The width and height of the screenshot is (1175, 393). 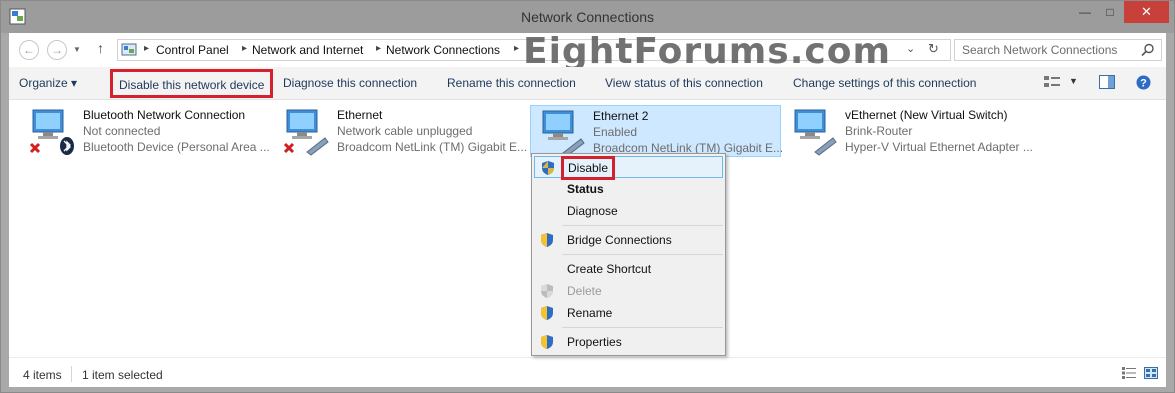 I want to click on status-divider, so click(x=71, y=374).